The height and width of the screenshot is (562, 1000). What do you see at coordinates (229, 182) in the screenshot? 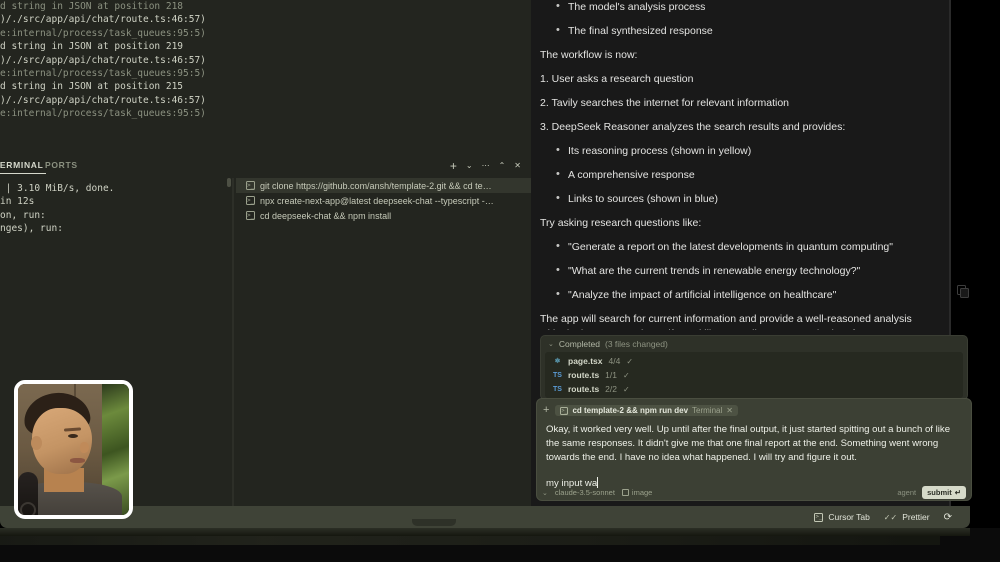
I see `terminal-scrollbar-thumb` at bounding box center [229, 182].